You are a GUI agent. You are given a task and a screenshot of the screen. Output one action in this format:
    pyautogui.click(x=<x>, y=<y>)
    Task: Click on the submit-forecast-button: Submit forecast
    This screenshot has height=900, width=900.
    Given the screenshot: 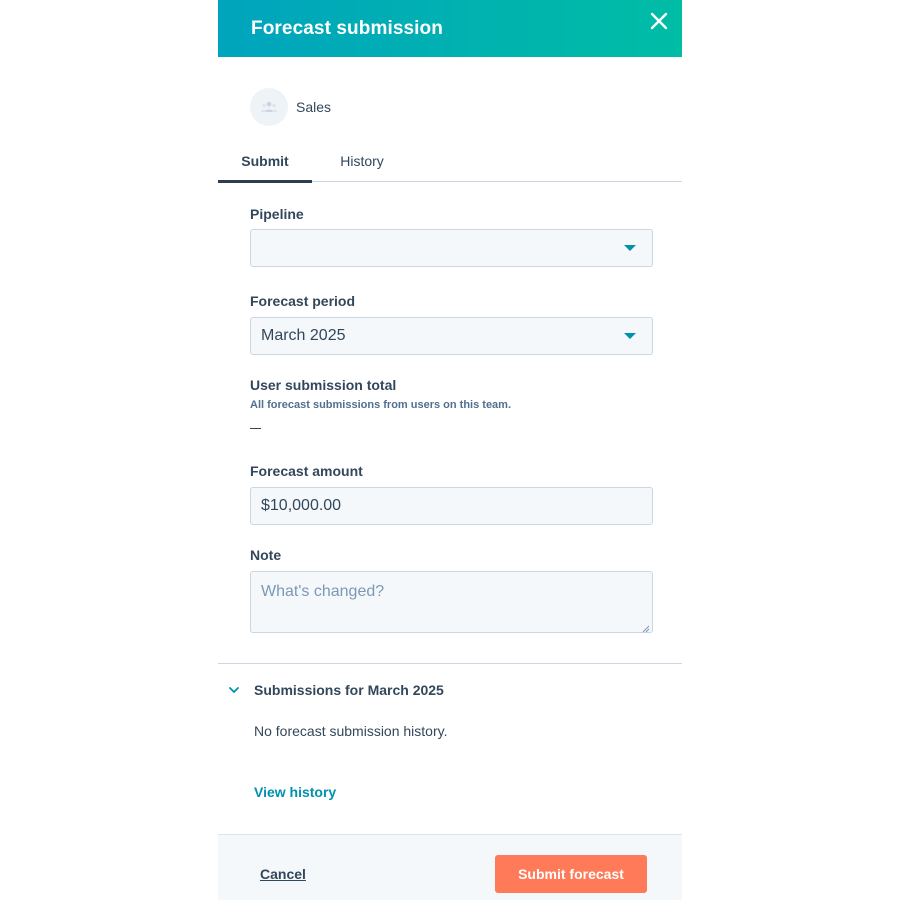 What is the action you would take?
    pyautogui.click(x=571, y=874)
    